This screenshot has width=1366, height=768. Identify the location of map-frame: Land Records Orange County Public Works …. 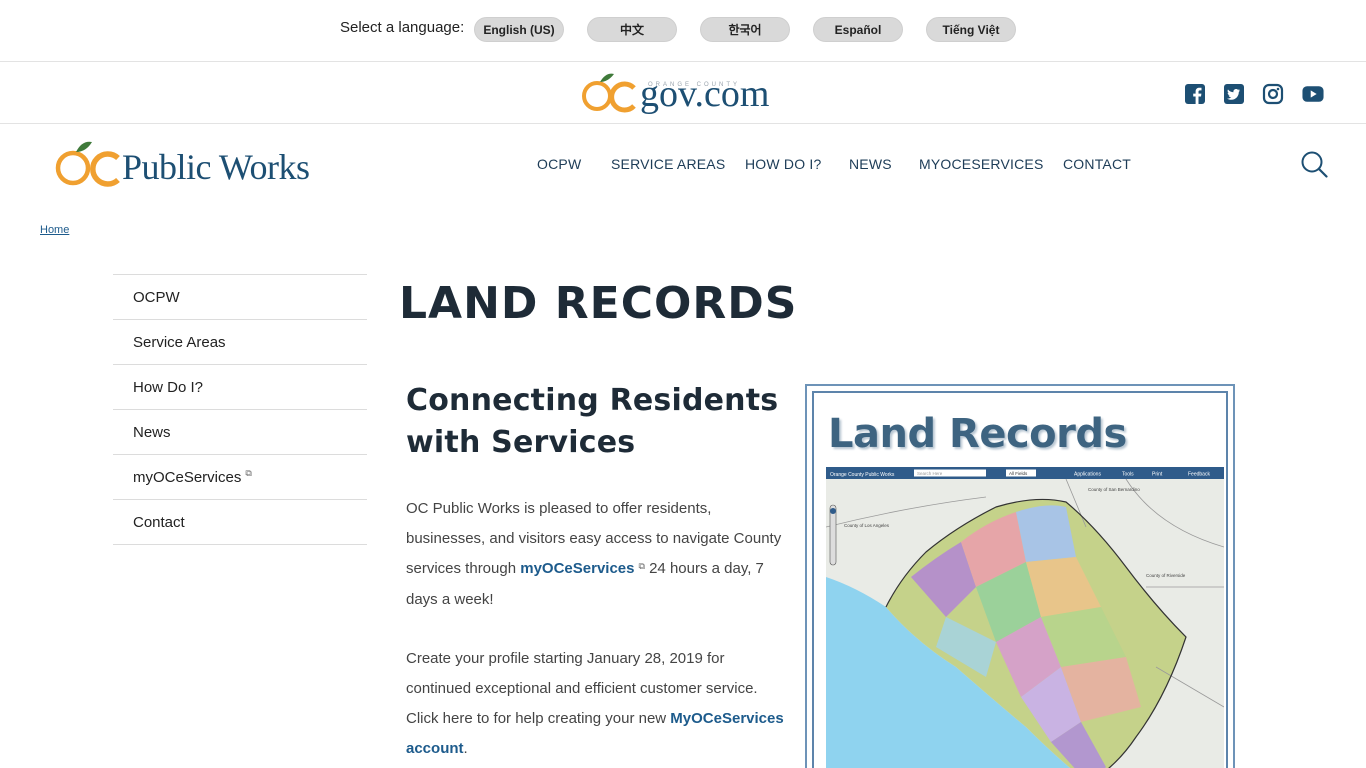
(1020, 579).